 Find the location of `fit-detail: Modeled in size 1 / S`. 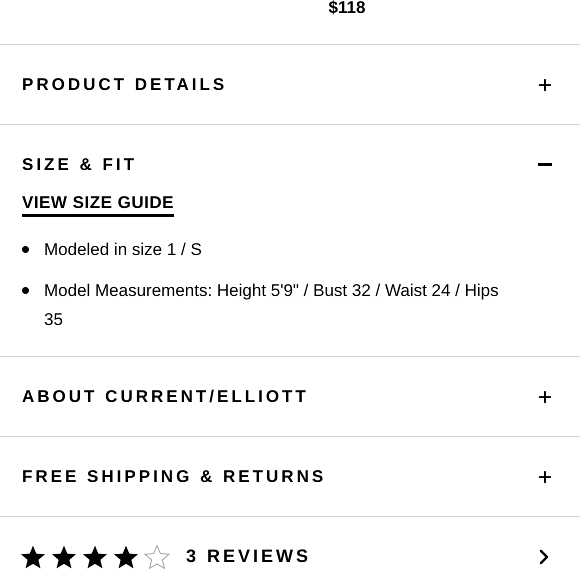

fit-detail: Modeled in size 1 / S is located at coordinates (123, 250).